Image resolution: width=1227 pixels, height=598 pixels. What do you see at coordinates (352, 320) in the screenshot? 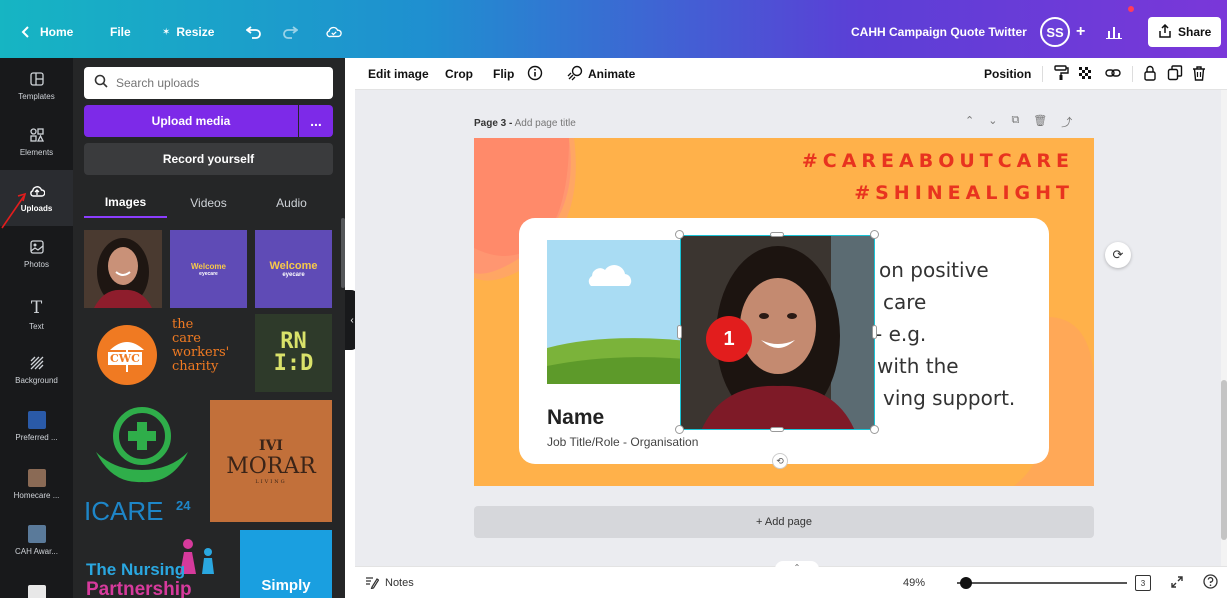
I see `chevron-left-icon: ‹` at bounding box center [352, 320].